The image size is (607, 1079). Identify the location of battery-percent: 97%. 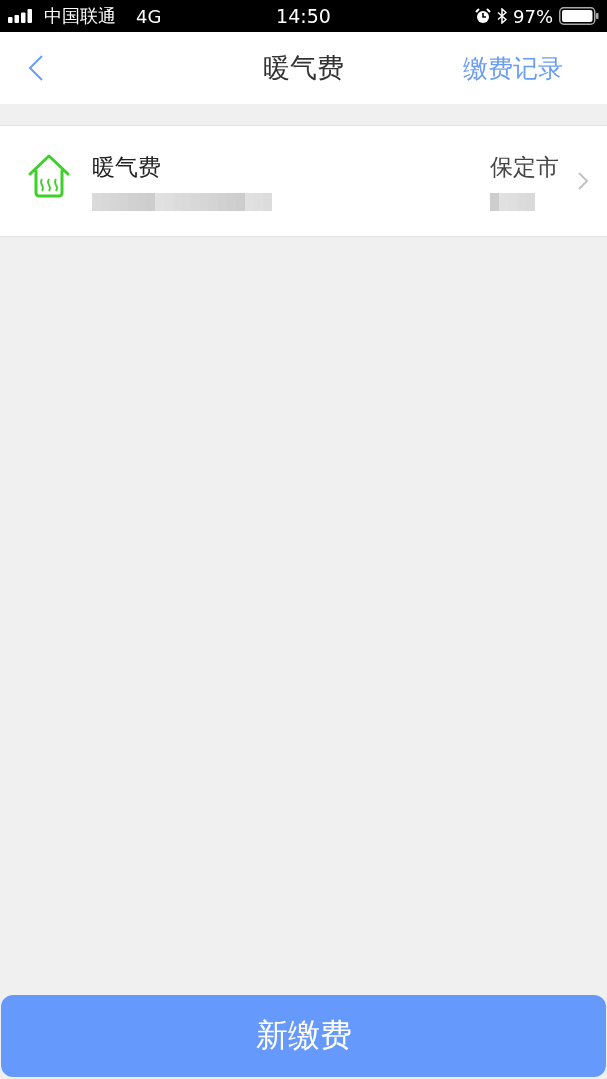
(533, 16).